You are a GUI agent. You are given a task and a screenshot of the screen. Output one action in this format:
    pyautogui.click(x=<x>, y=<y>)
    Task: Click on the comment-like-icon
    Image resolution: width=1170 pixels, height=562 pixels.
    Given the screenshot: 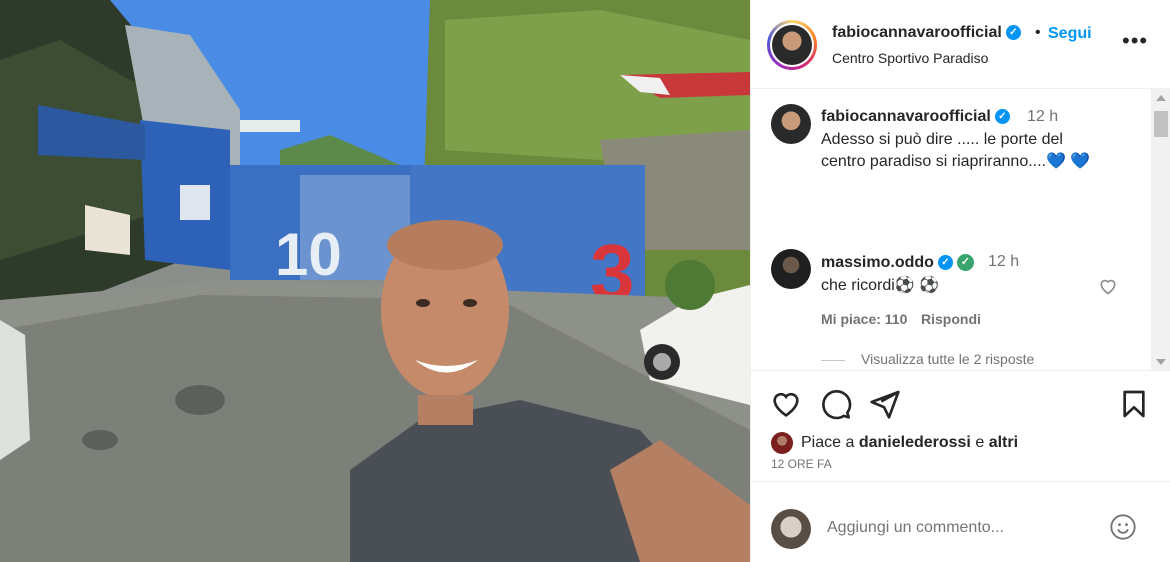 What is the action you would take?
    pyautogui.click(x=1108, y=288)
    